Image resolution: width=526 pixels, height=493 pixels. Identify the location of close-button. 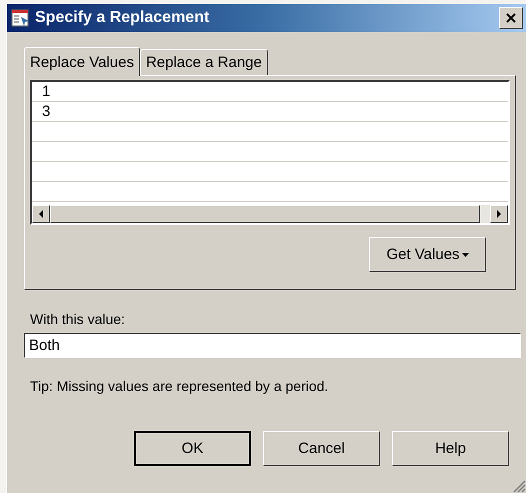
(511, 18).